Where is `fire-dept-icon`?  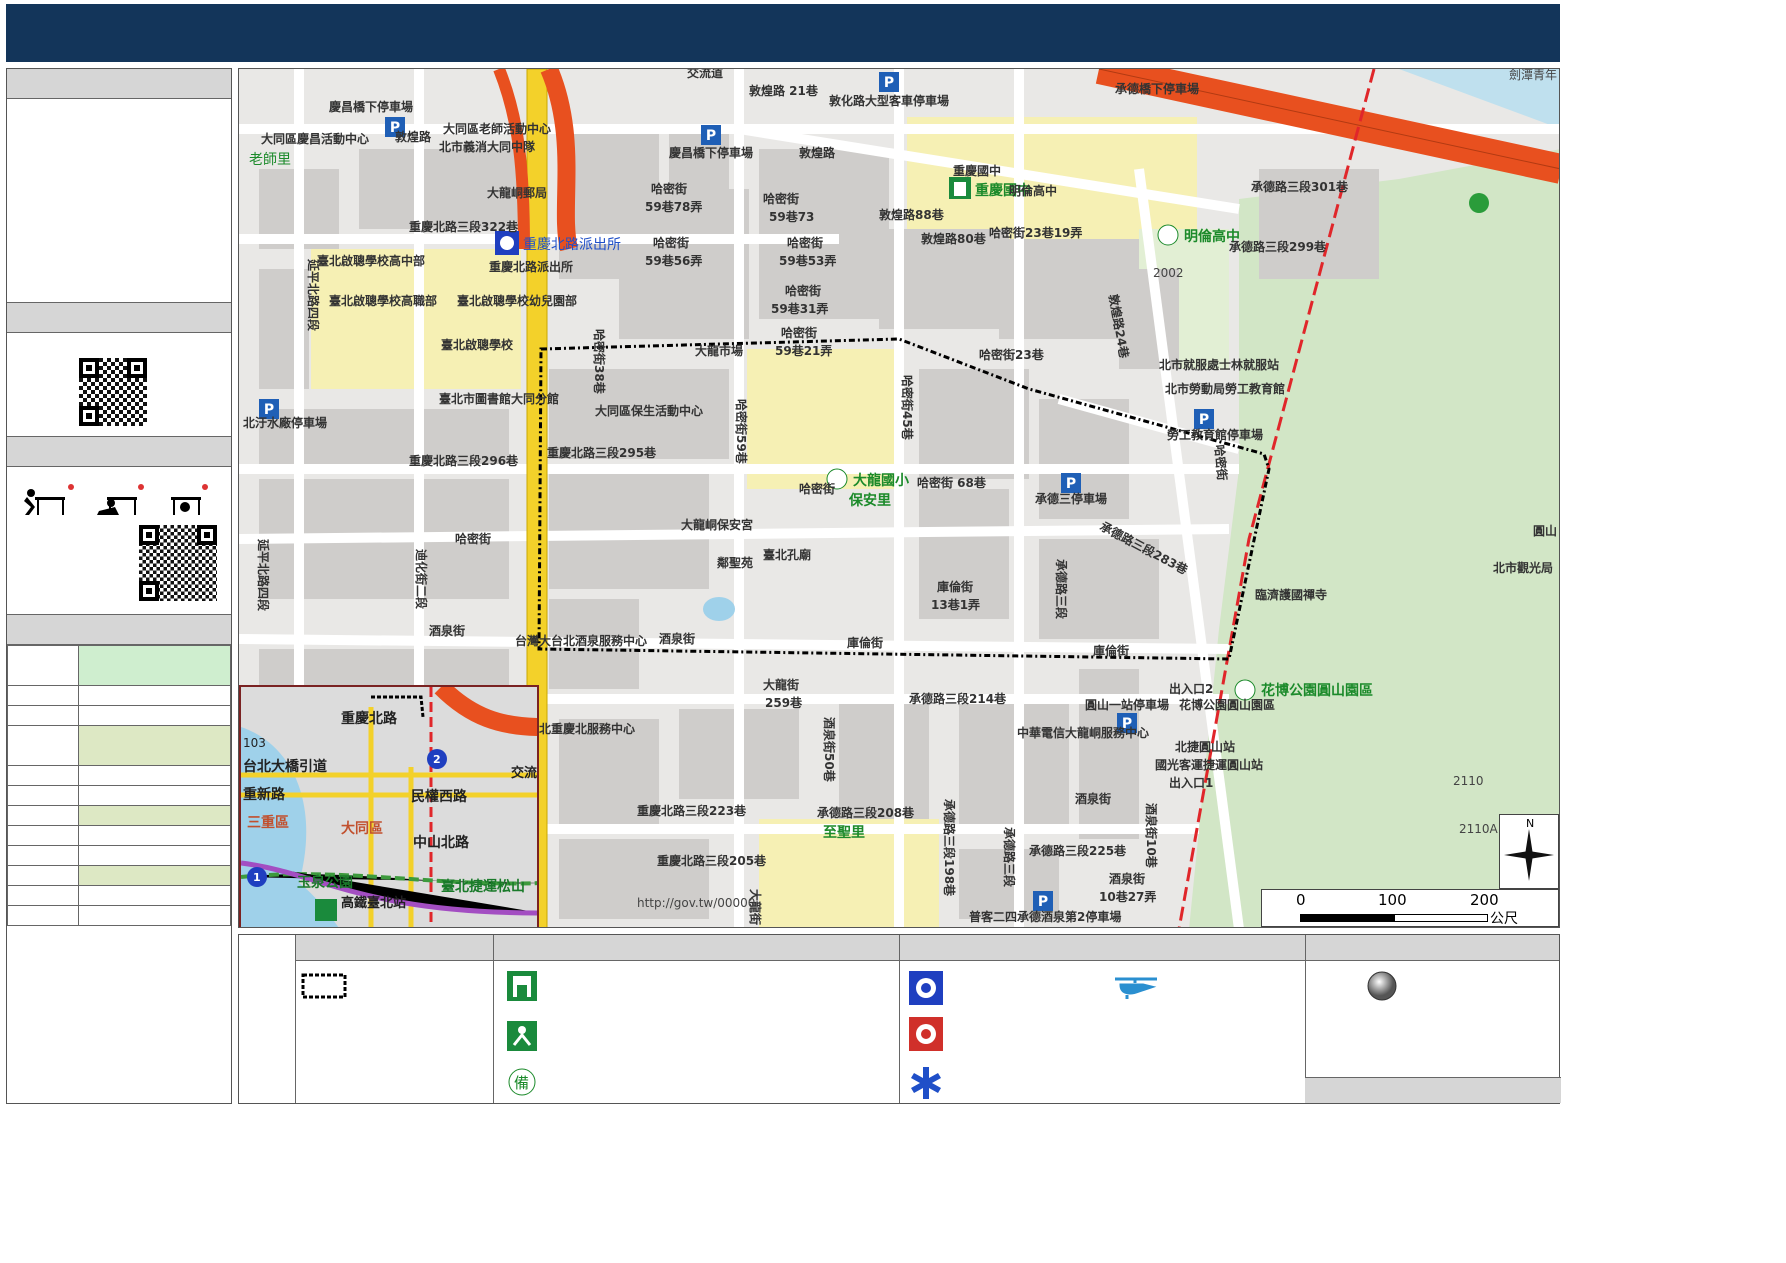
fire-dept-icon is located at coordinates (926, 1034).